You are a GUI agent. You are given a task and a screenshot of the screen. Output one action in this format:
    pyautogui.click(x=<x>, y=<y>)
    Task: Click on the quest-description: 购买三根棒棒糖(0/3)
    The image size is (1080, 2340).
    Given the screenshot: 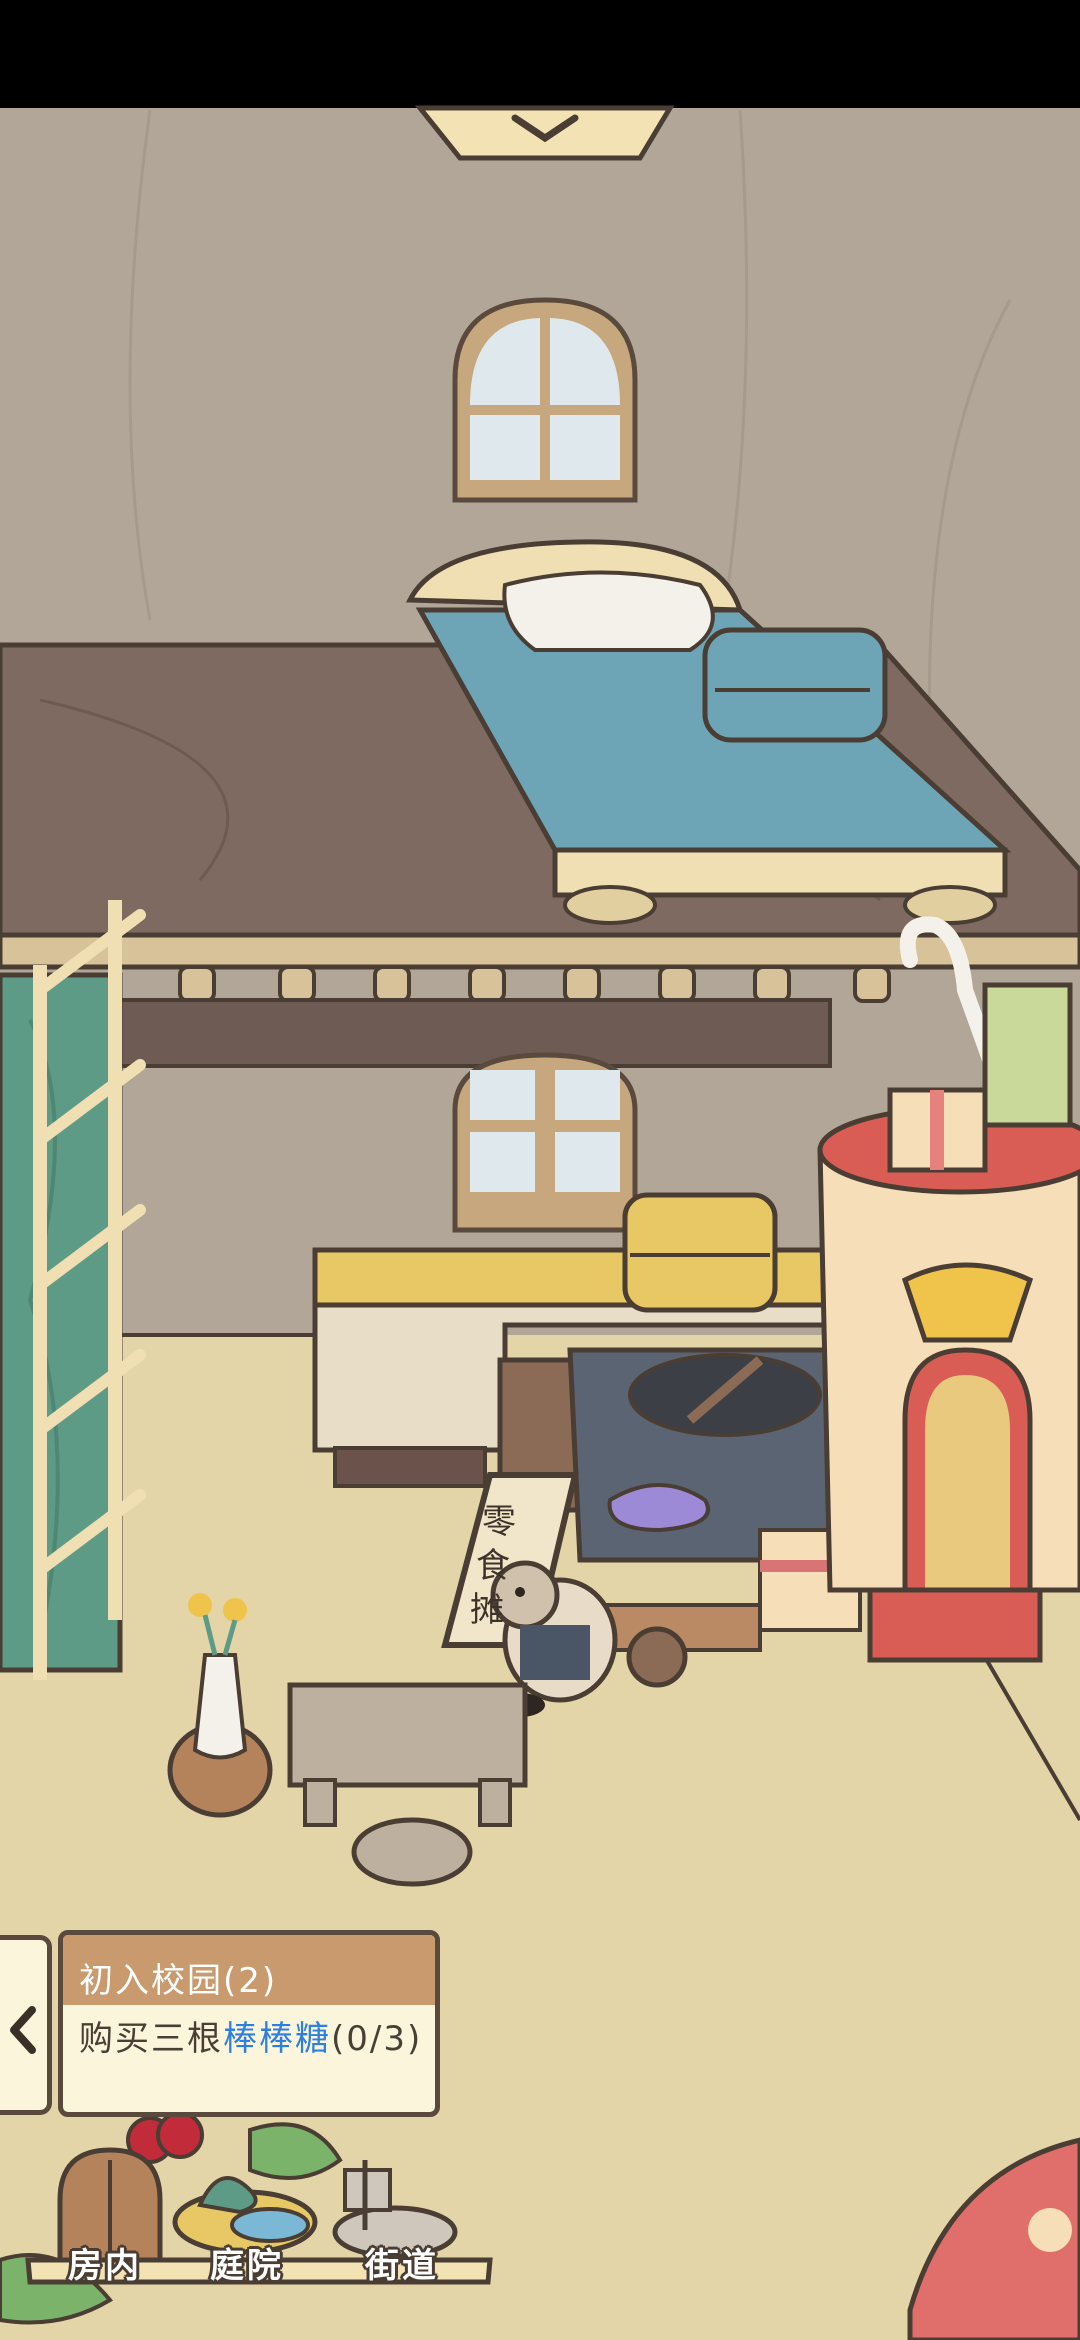 What is the action you would take?
    pyautogui.click(x=257, y=2039)
    